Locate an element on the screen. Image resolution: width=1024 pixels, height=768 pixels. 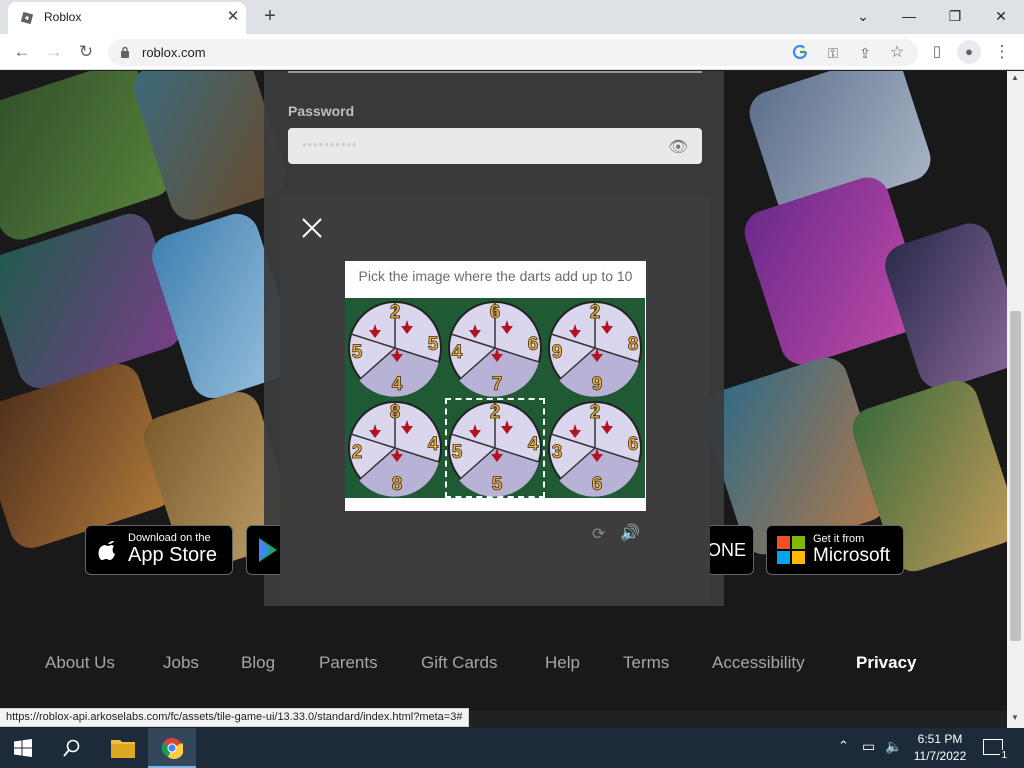
footer-link-accessibility: Accessibility is located at coordinates (758, 663).